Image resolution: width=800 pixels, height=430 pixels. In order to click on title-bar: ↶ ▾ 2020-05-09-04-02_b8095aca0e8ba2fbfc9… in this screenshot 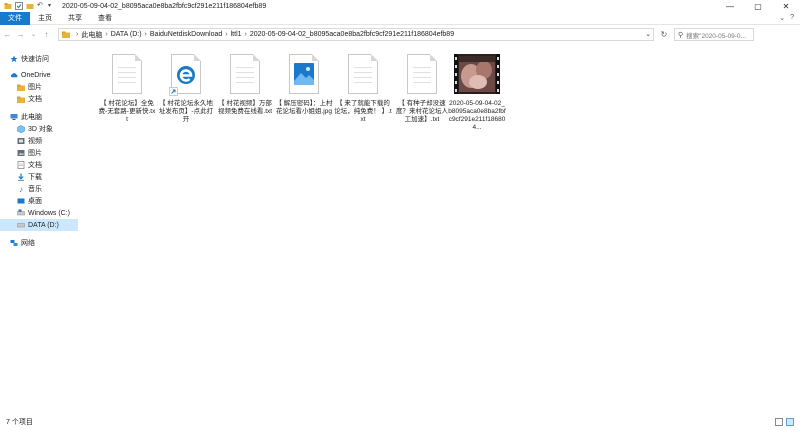, I will do `click(400, 6)`.